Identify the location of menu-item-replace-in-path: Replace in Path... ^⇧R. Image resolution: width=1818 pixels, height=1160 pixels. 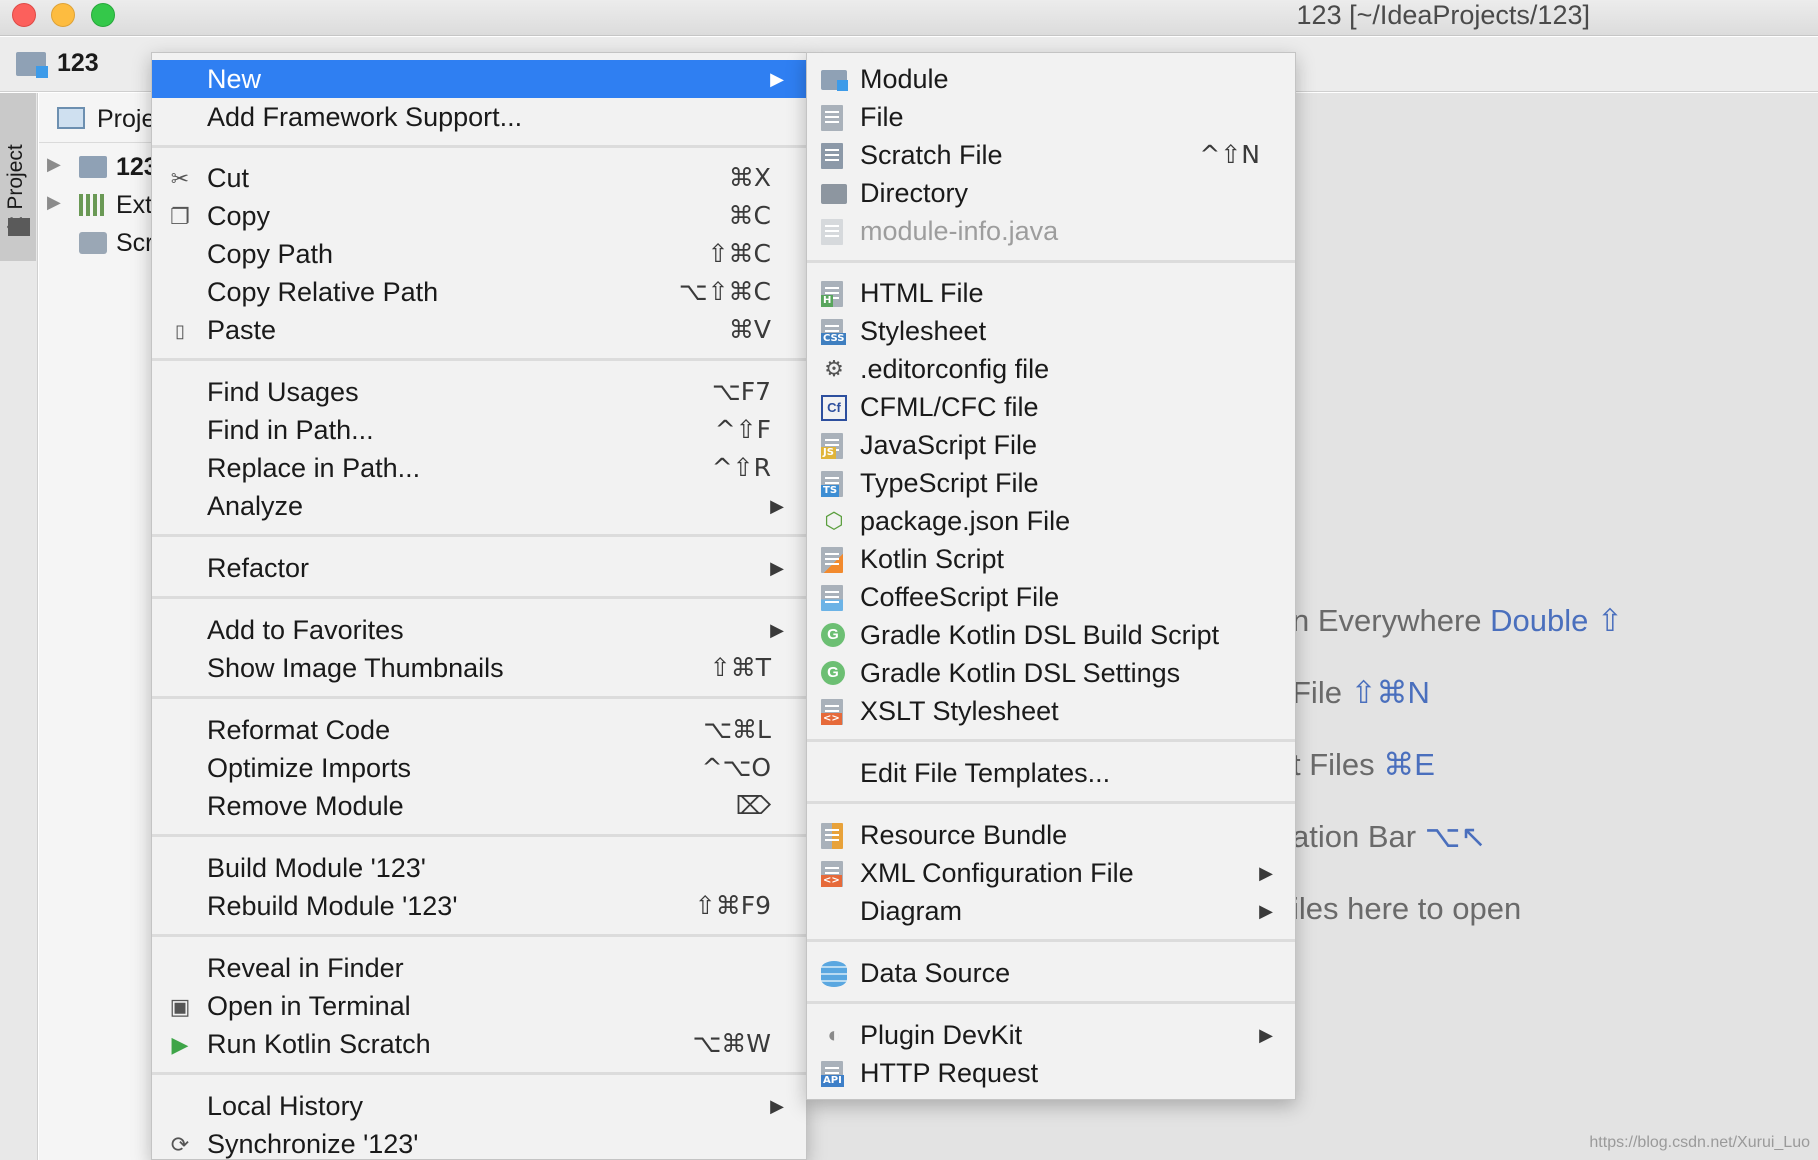
(479, 468).